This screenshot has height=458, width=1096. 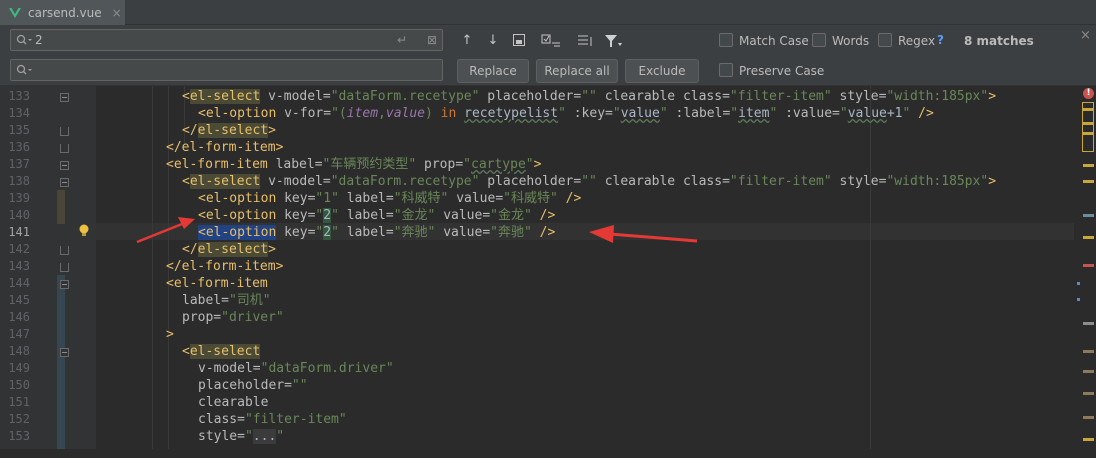 I want to click on line-number: 140, so click(x=19, y=215).